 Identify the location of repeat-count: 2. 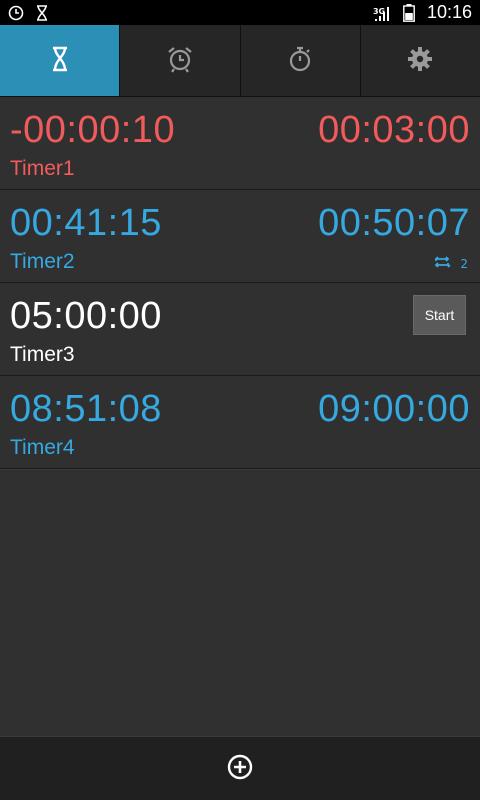
(464, 263).